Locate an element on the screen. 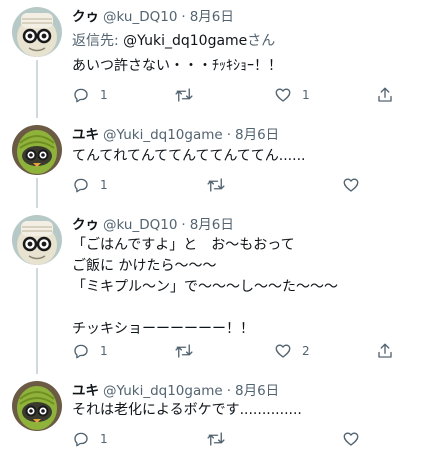 This screenshot has width=426, height=457. tweet-actions: 1 1 is located at coordinates (237, 95).